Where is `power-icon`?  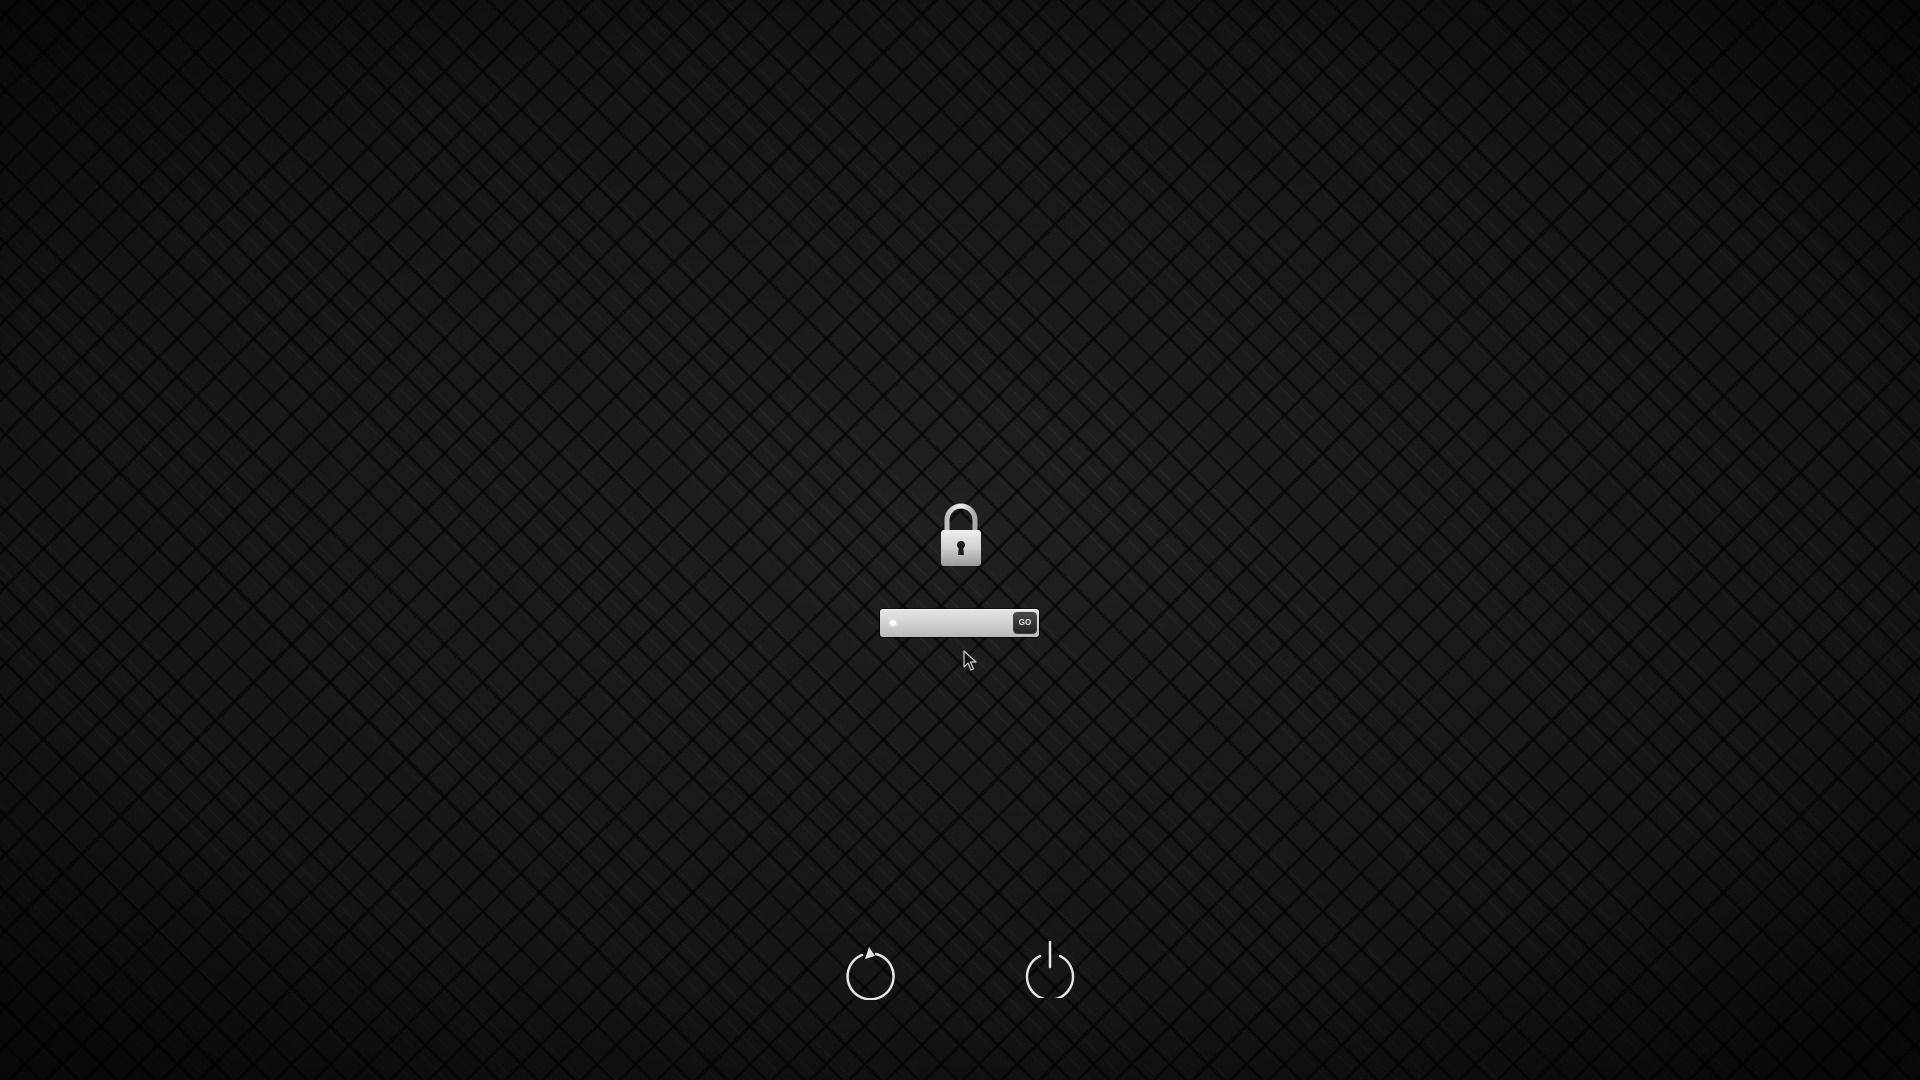
power-icon is located at coordinates (1050, 970).